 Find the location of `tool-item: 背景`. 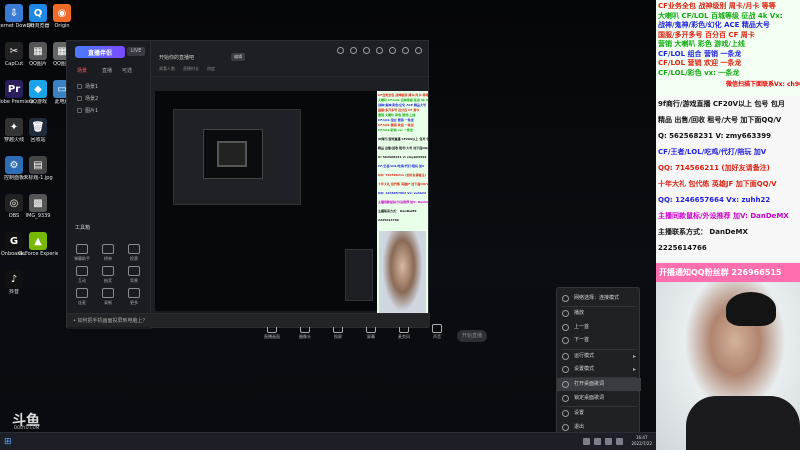

tool-item: 背景 is located at coordinates (134, 275).